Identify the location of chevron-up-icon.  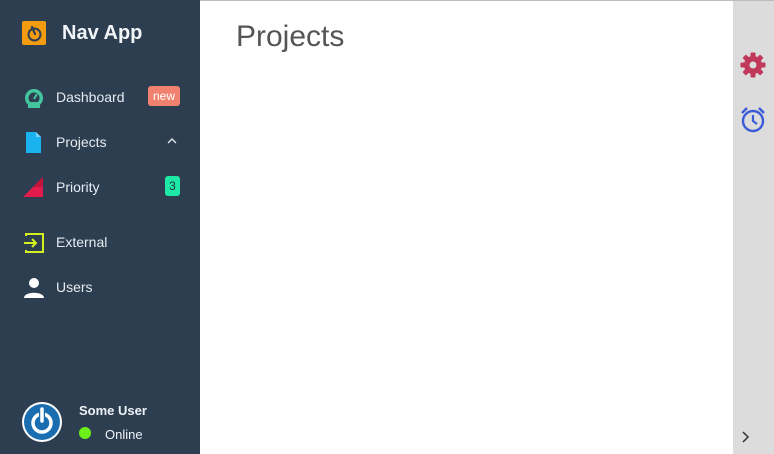
(172, 140).